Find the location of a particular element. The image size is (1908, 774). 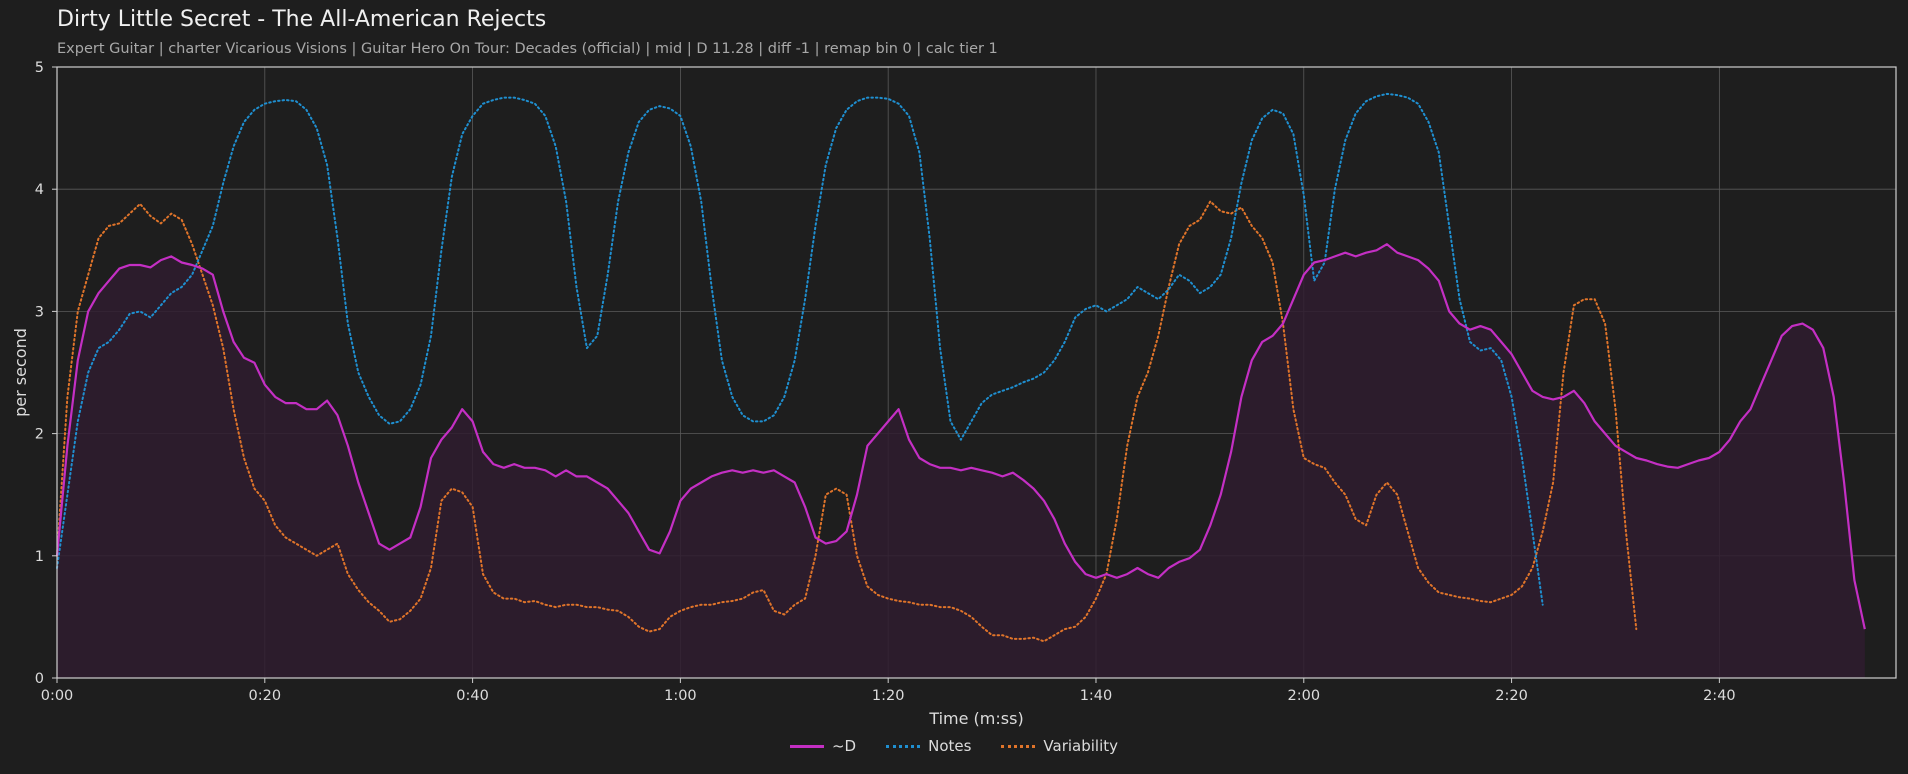

x-tick-label: 2:40 is located at coordinates (1719, 696).